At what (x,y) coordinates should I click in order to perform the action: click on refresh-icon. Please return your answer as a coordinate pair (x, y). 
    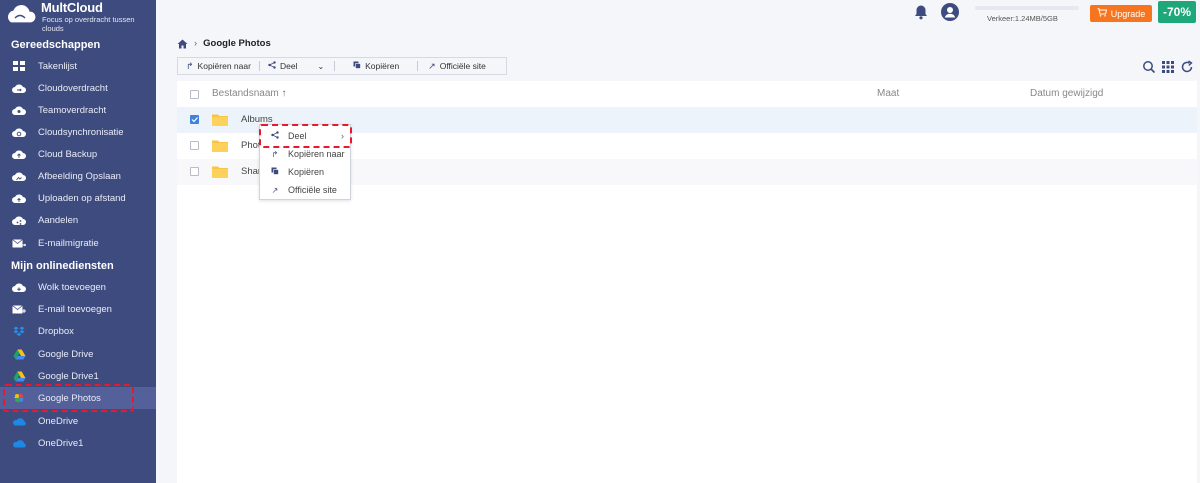
    Looking at the image, I should click on (1187, 67).